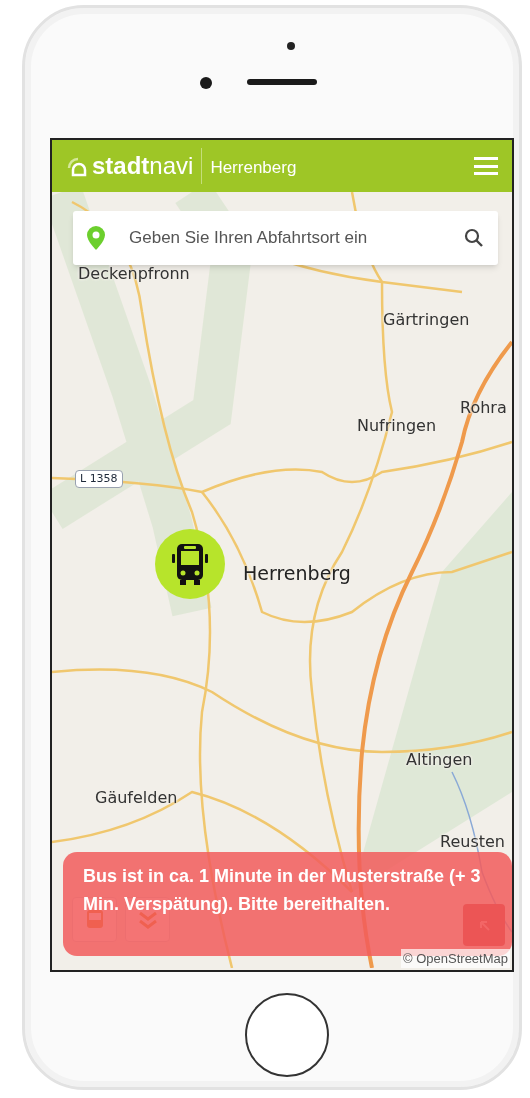  Describe the element at coordinates (472, 842) in the screenshot. I see `map-place-label: Reusten` at that location.